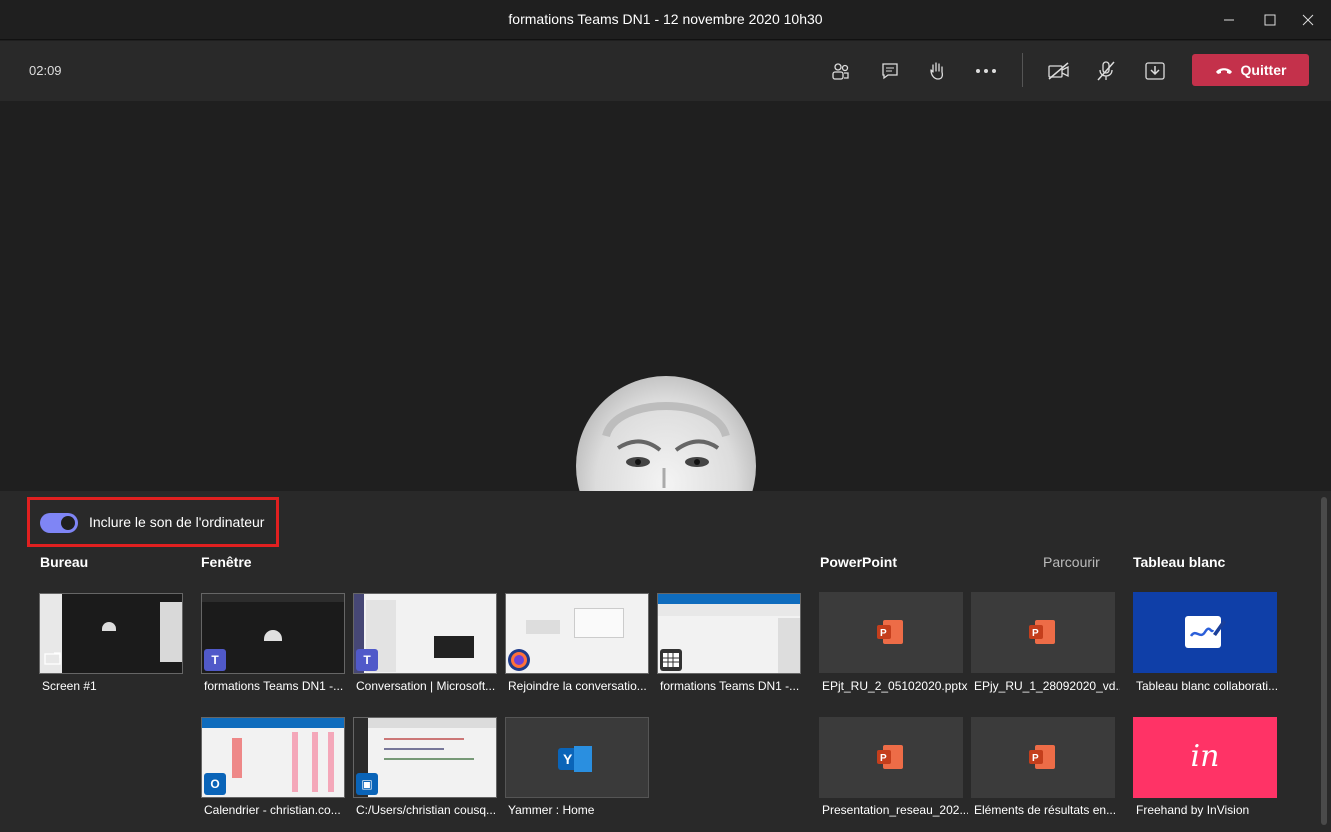 The height and width of the screenshot is (832, 1331). Describe the element at coordinates (1263, 70) in the screenshot. I see `leave-label: Quitter` at that location.